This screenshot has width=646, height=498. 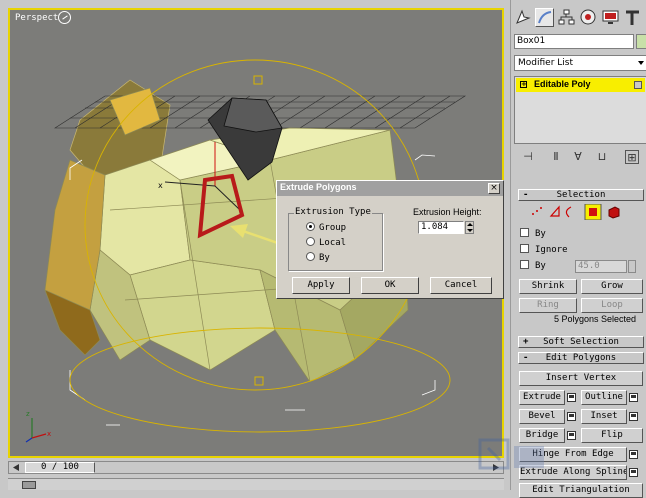 What do you see at coordinates (548, 286) in the screenshot?
I see `shrink-button: Shrink` at bounding box center [548, 286].